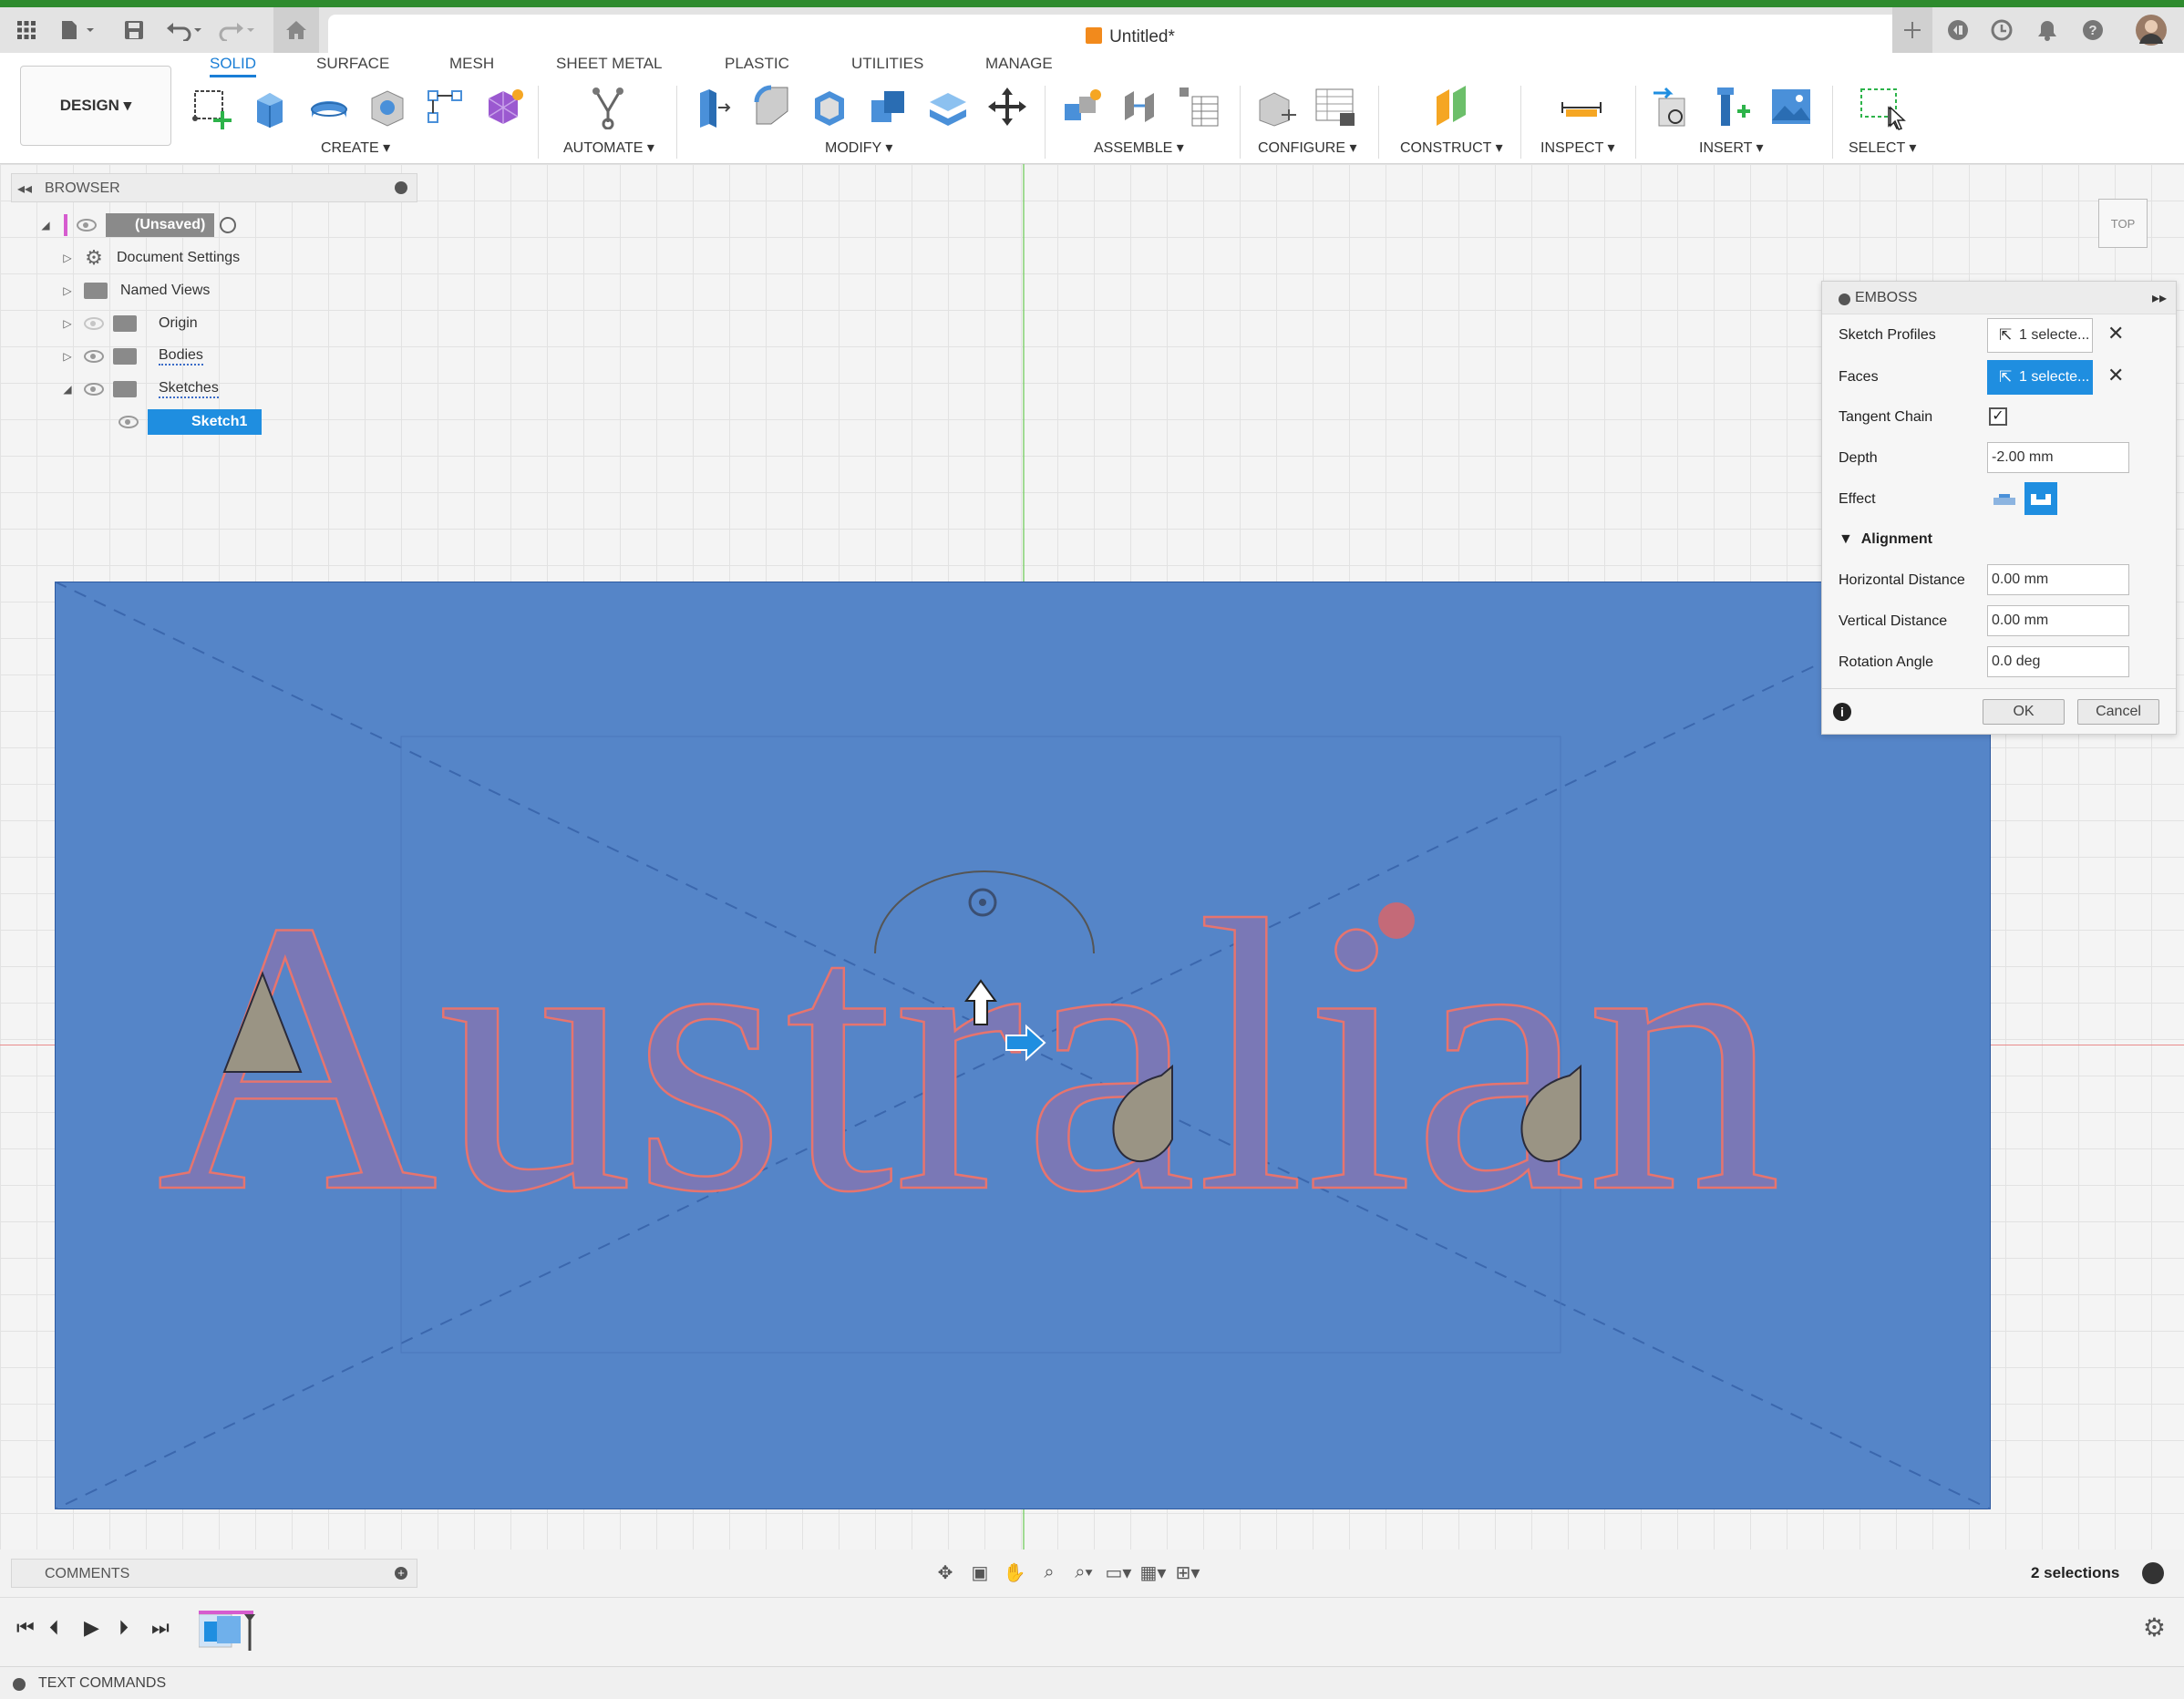  Describe the element at coordinates (887, 64) in the screenshot. I see `tab-utilities: UTILITIES` at that location.